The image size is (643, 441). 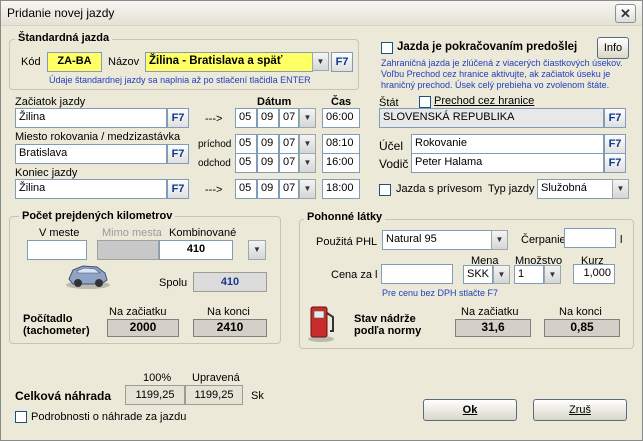 I want to click on driver-f7-button: F7, so click(x=615, y=163).